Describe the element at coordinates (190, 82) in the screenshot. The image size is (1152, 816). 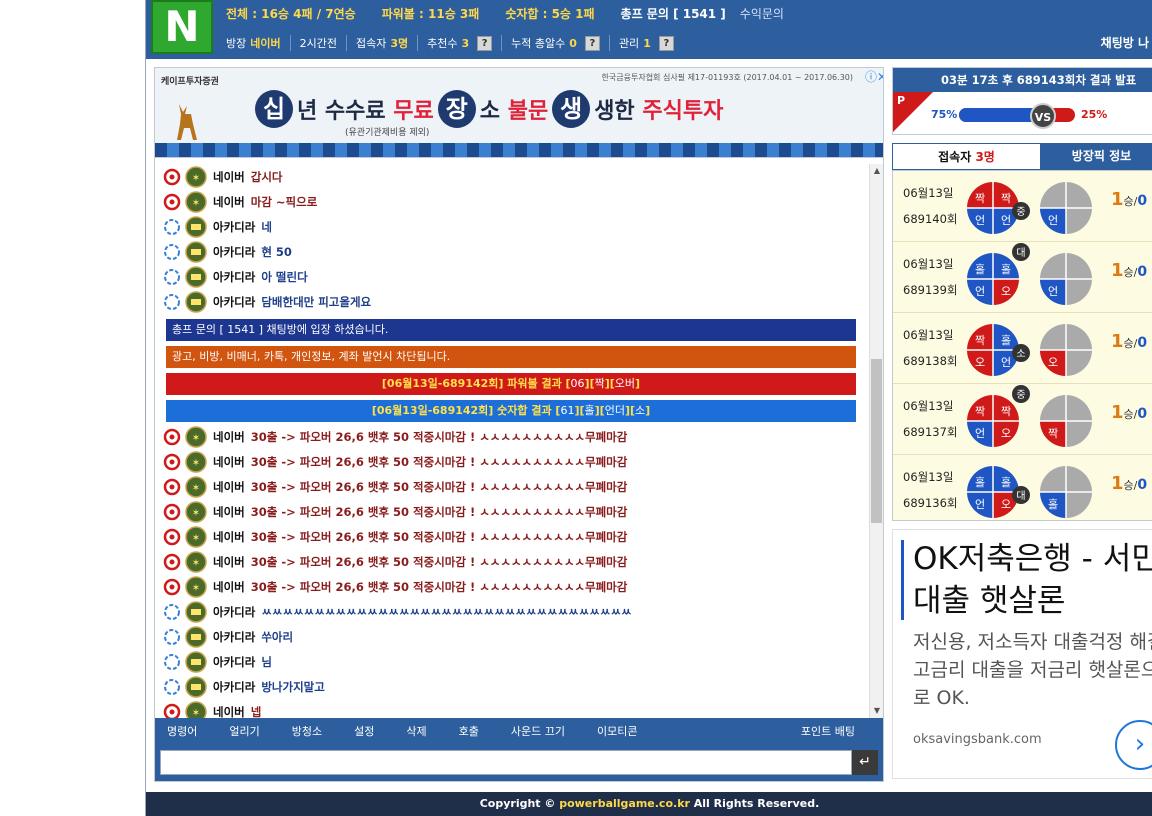
I see `ad-brand: 케이프투자증권` at that location.